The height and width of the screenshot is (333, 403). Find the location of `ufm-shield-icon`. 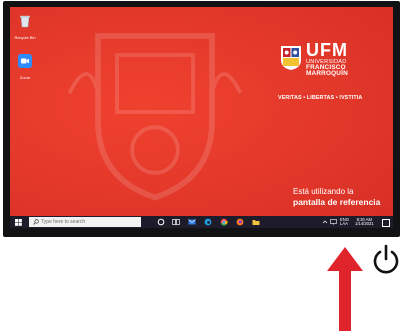

ufm-shield-icon is located at coordinates (291, 58).